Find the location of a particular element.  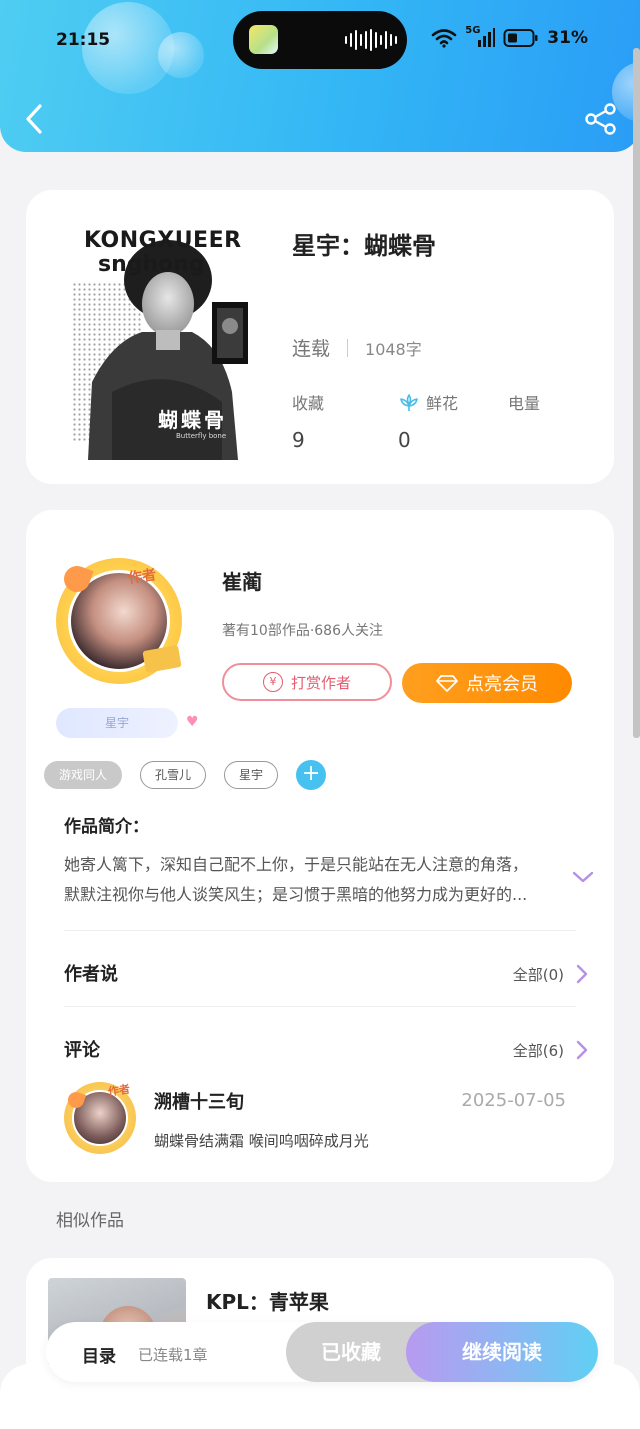

continue-reading-button: 继续阅读 is located at coordinates (502, 1352).